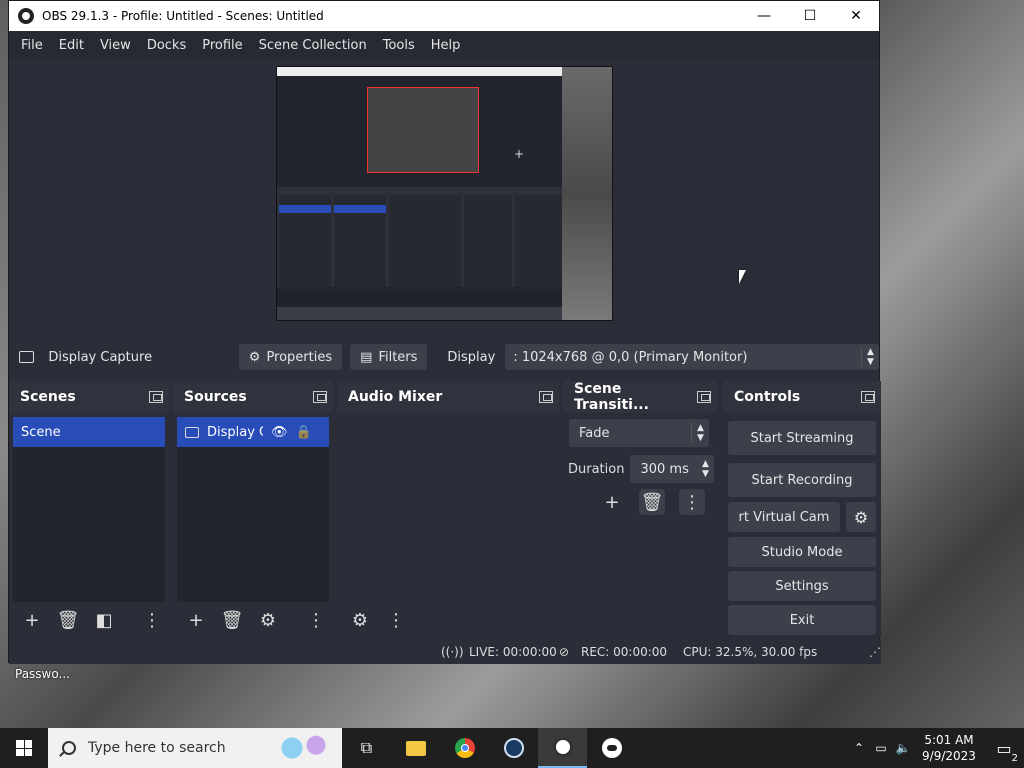 Image resolution: width=1024 pixels, height=768 pixels. I want to click on menu-profile: Profile, so click(222, 45).